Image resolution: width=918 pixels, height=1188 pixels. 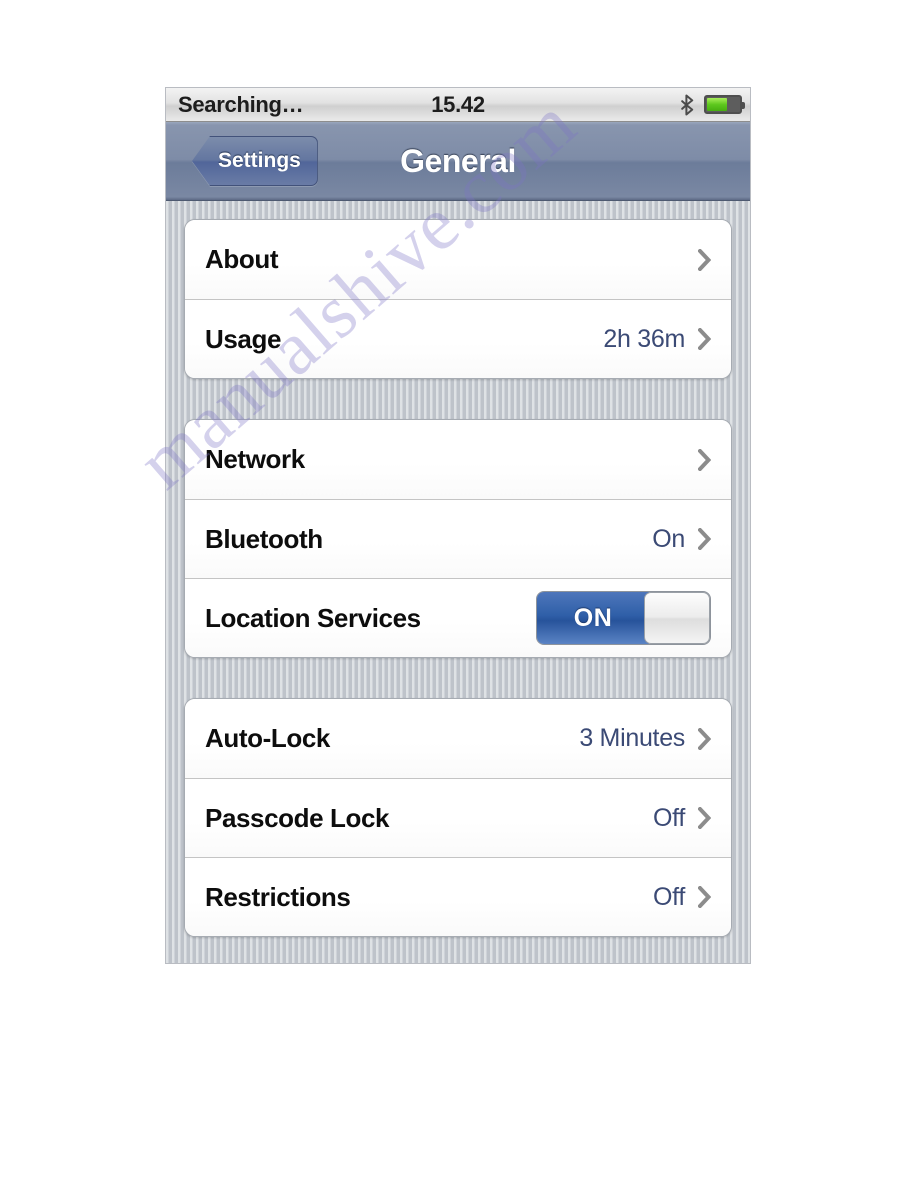 What do you see at coordinates (264, 538) in the screenshot?
I see `row-label: Bluetooth` at bounding box center [264, 538].